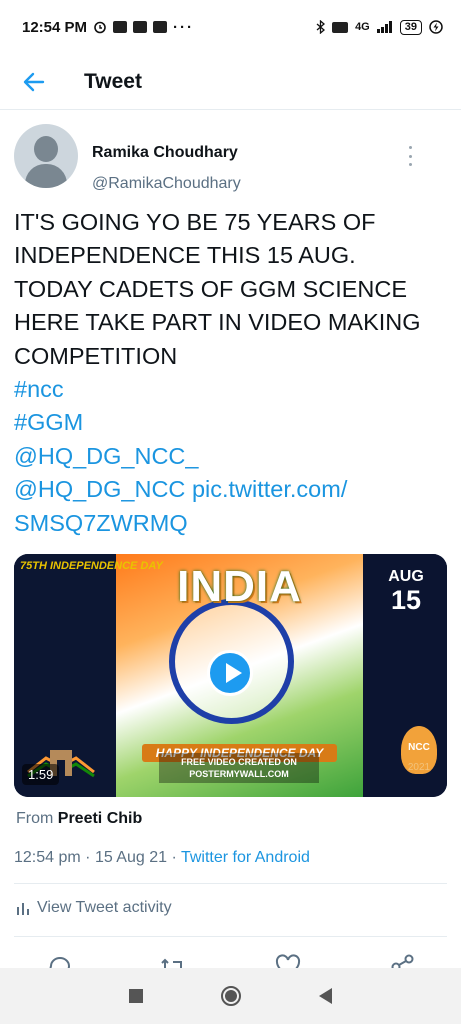  Describe the element at coordinates (136, 996) in the screenshot. I see `recents-button` at that location.